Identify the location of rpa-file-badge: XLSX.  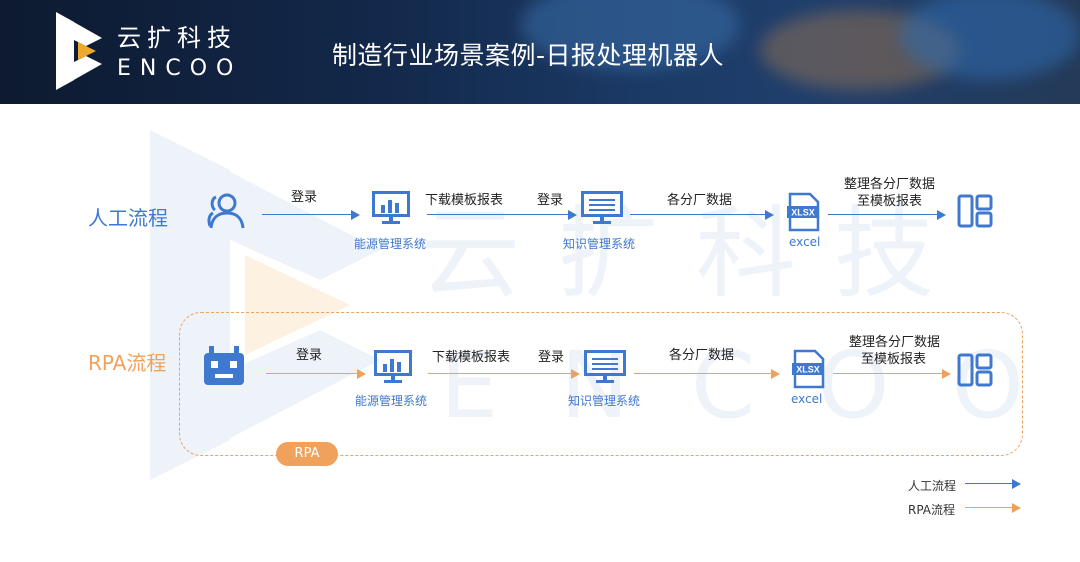
(808, 370).